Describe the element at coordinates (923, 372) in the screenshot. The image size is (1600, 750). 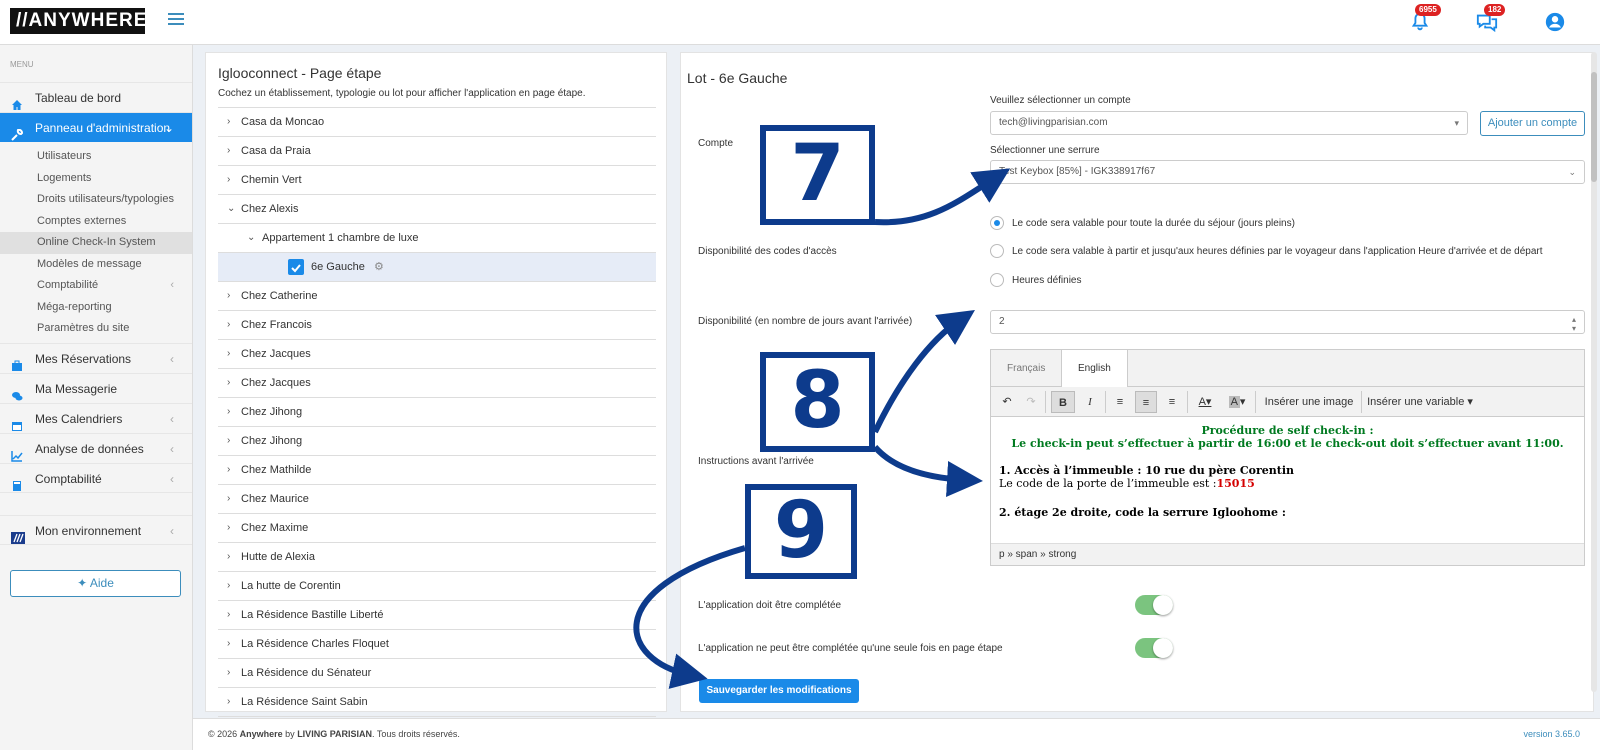
I see `arrow-to-days-input` at that location.